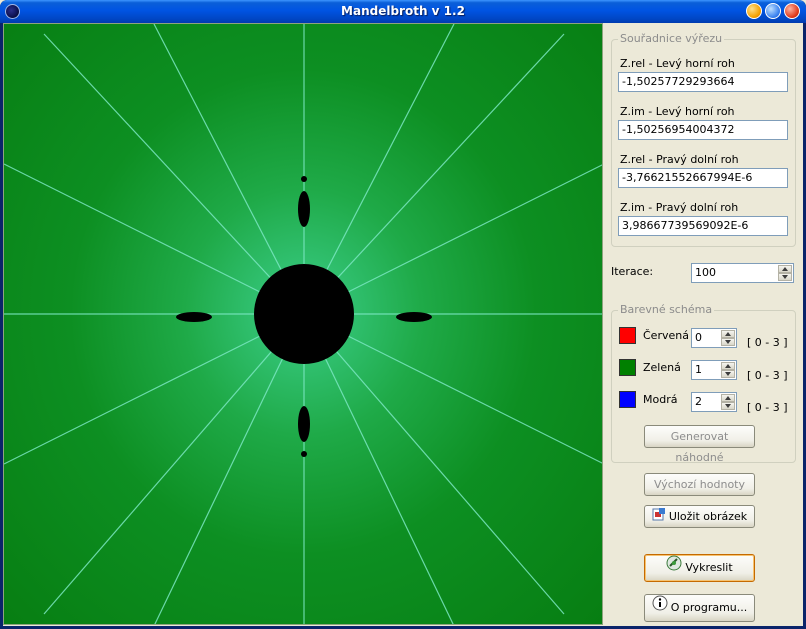  I want to click on green-value: 1, so click(698, 369).